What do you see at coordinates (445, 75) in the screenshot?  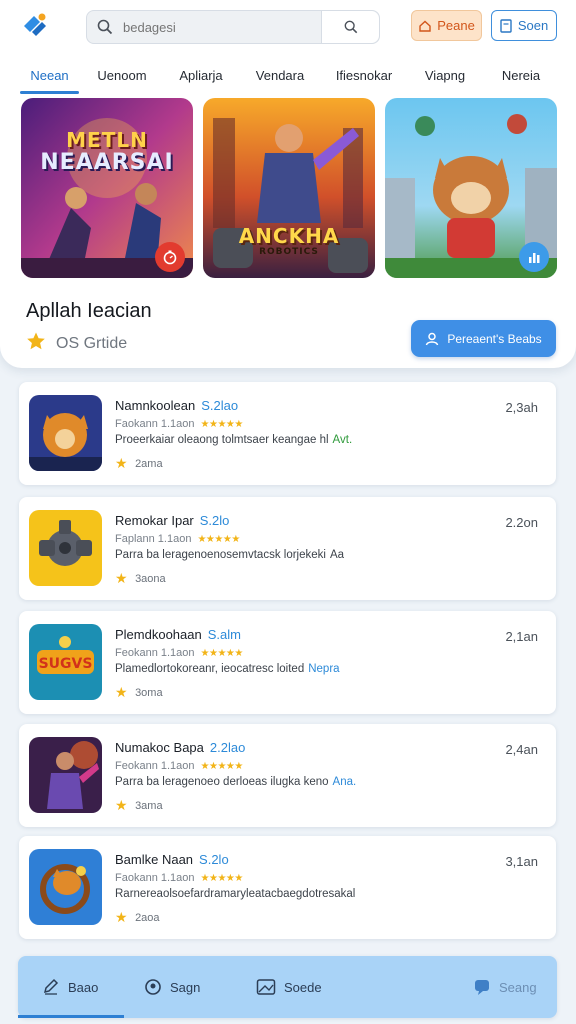 I see `tab-viapng: Viapng` at bounding box center [445, 75].